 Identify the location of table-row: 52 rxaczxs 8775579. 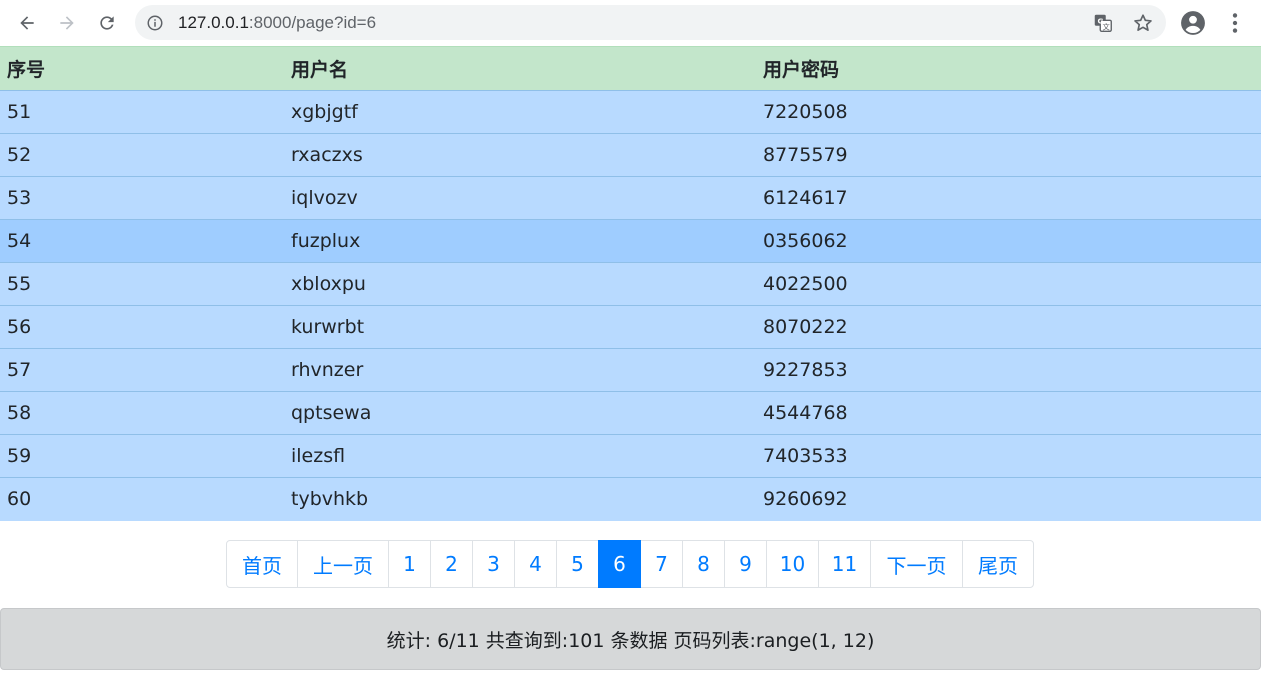
(630, 155).